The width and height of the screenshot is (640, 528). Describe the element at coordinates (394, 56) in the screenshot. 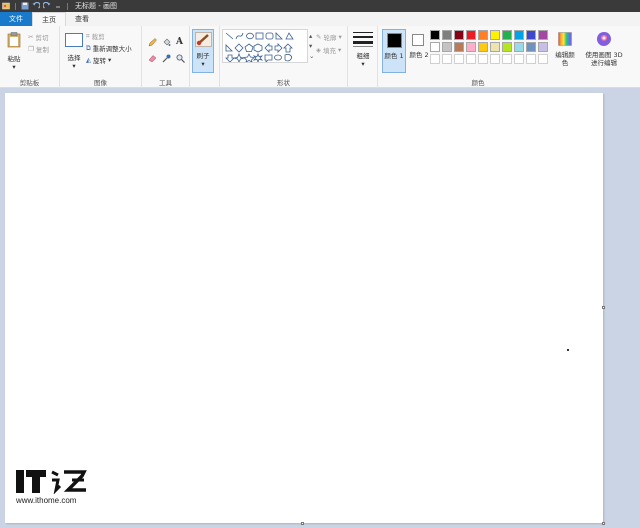

I see `color1-label: 颜色 1` at that location.